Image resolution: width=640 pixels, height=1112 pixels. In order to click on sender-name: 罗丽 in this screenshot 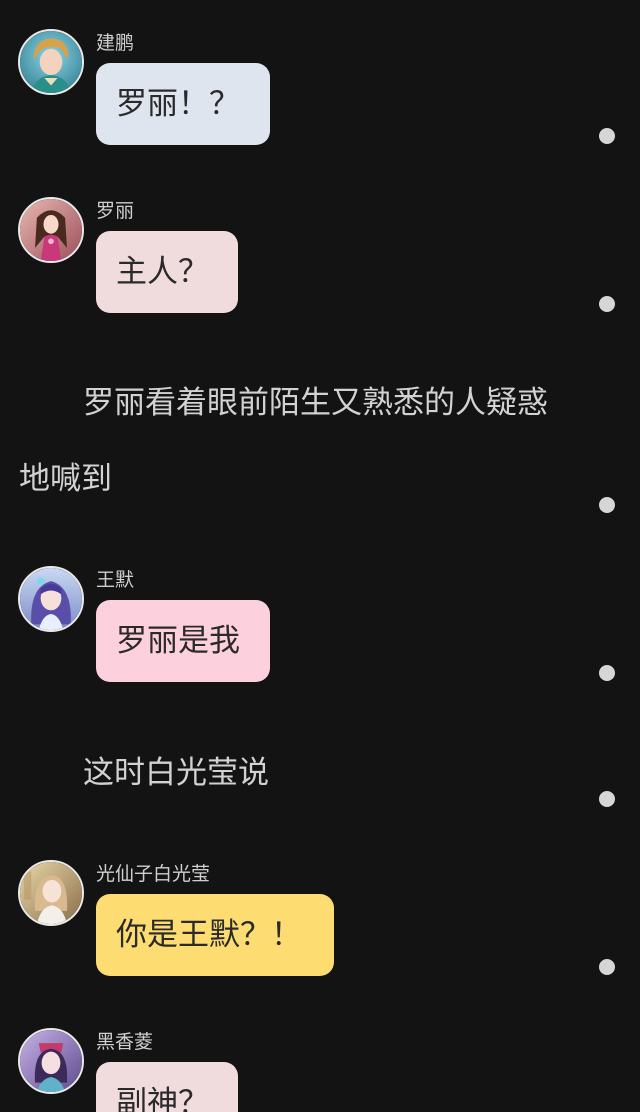, I will do `click(115, 211)`.